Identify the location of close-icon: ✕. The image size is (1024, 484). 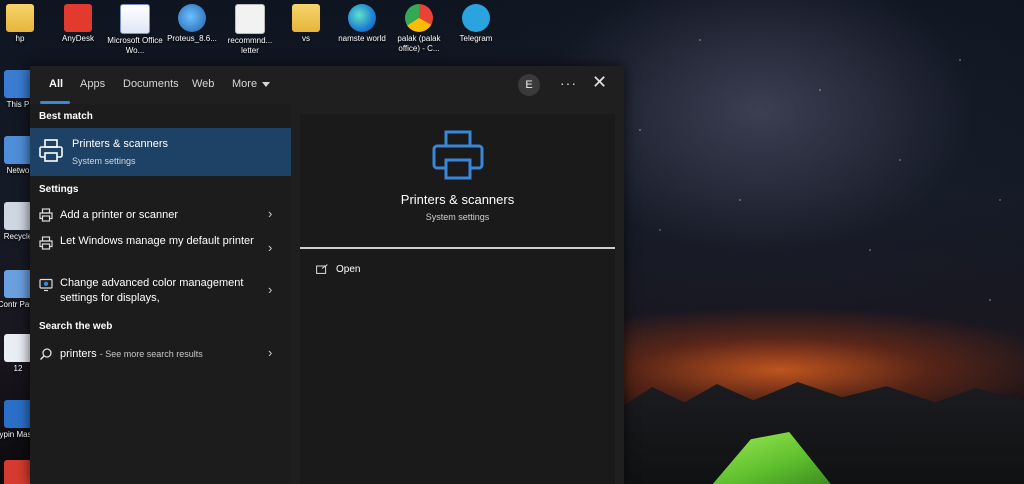
(599, 82).